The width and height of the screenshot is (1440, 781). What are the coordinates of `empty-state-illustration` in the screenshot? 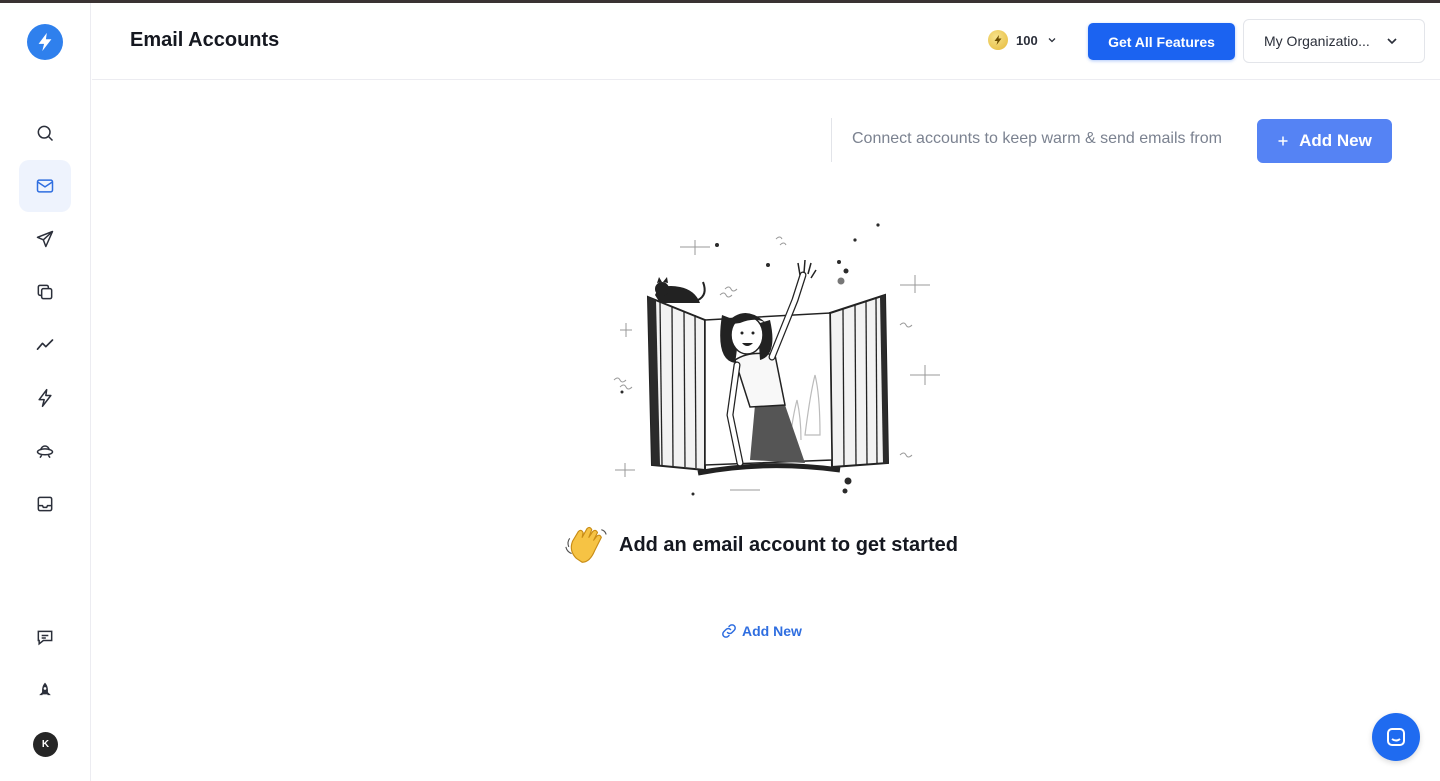 It's located at (776, 359).